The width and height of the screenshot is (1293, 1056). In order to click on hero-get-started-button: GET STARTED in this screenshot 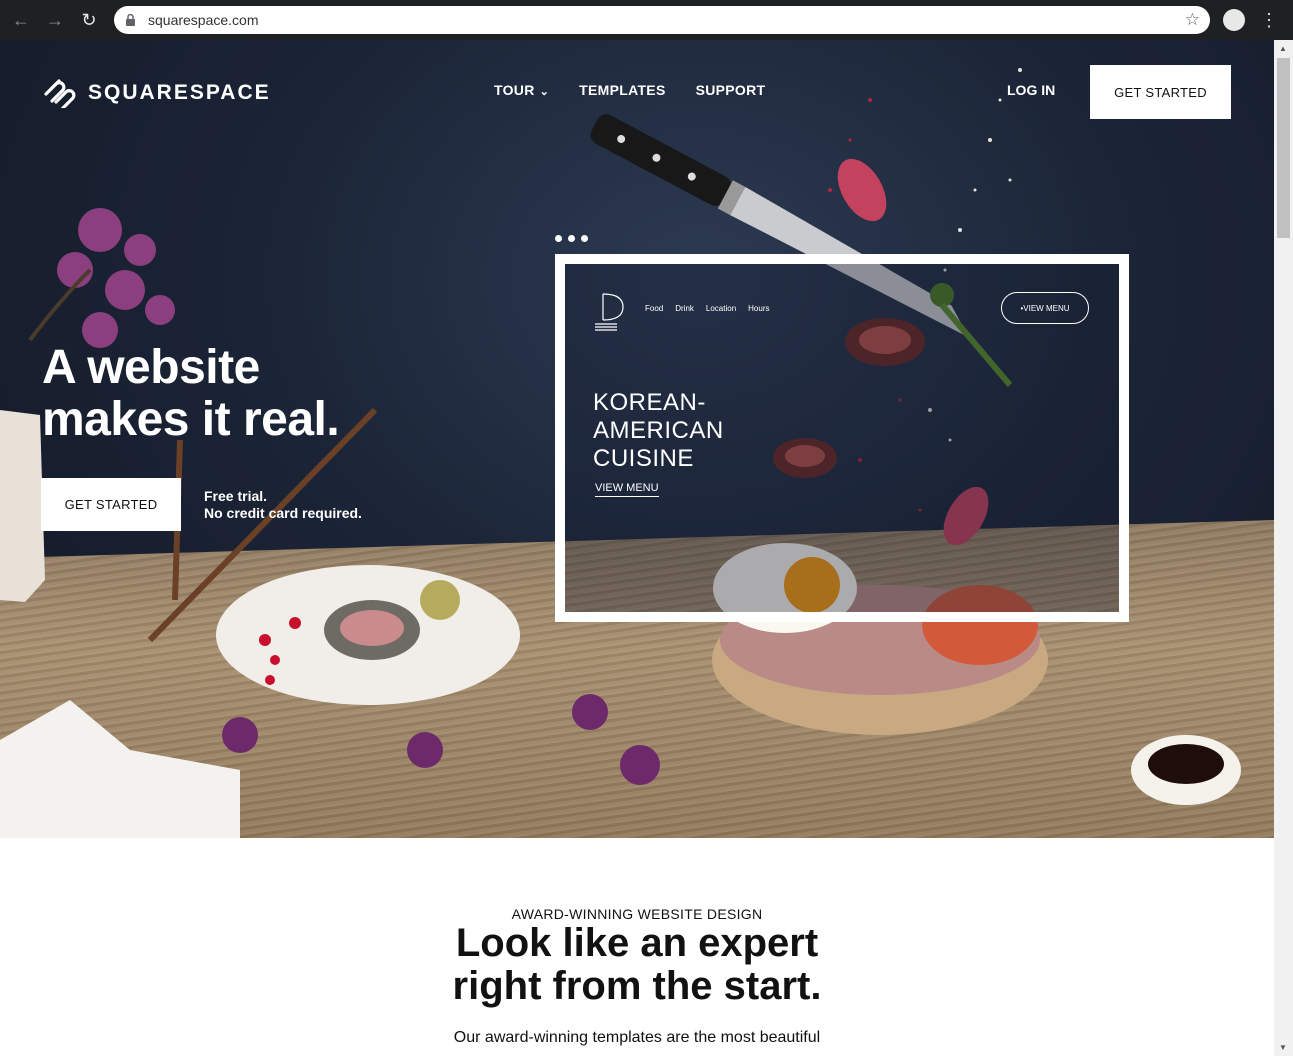, I will do `click(111, 504)`.